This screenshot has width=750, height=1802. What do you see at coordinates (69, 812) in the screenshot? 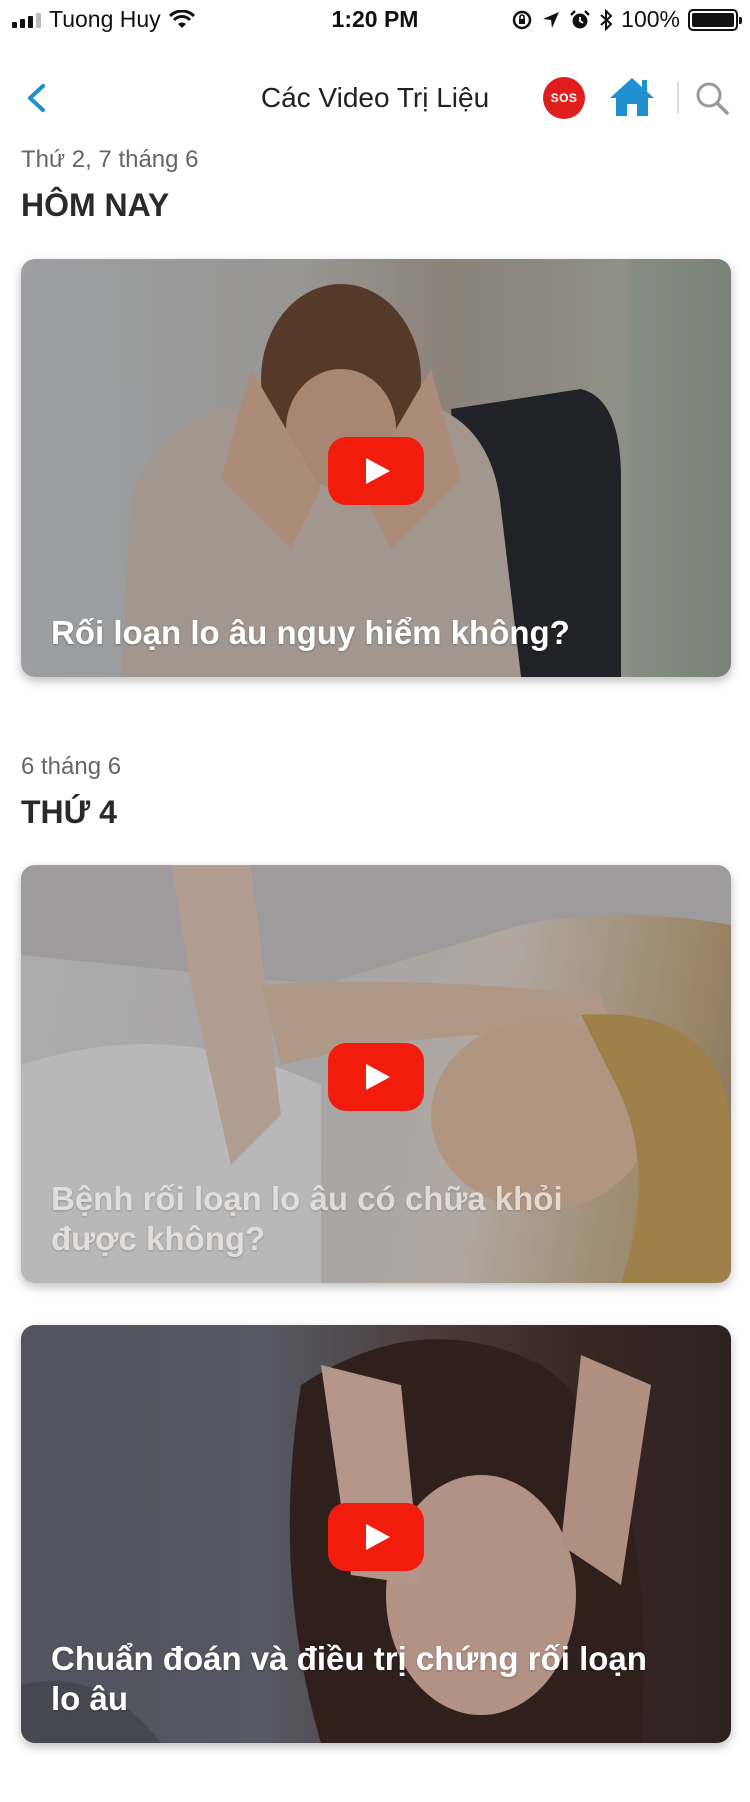
I see `section-heading: THỨ 4` at bounding box center [69, 812].